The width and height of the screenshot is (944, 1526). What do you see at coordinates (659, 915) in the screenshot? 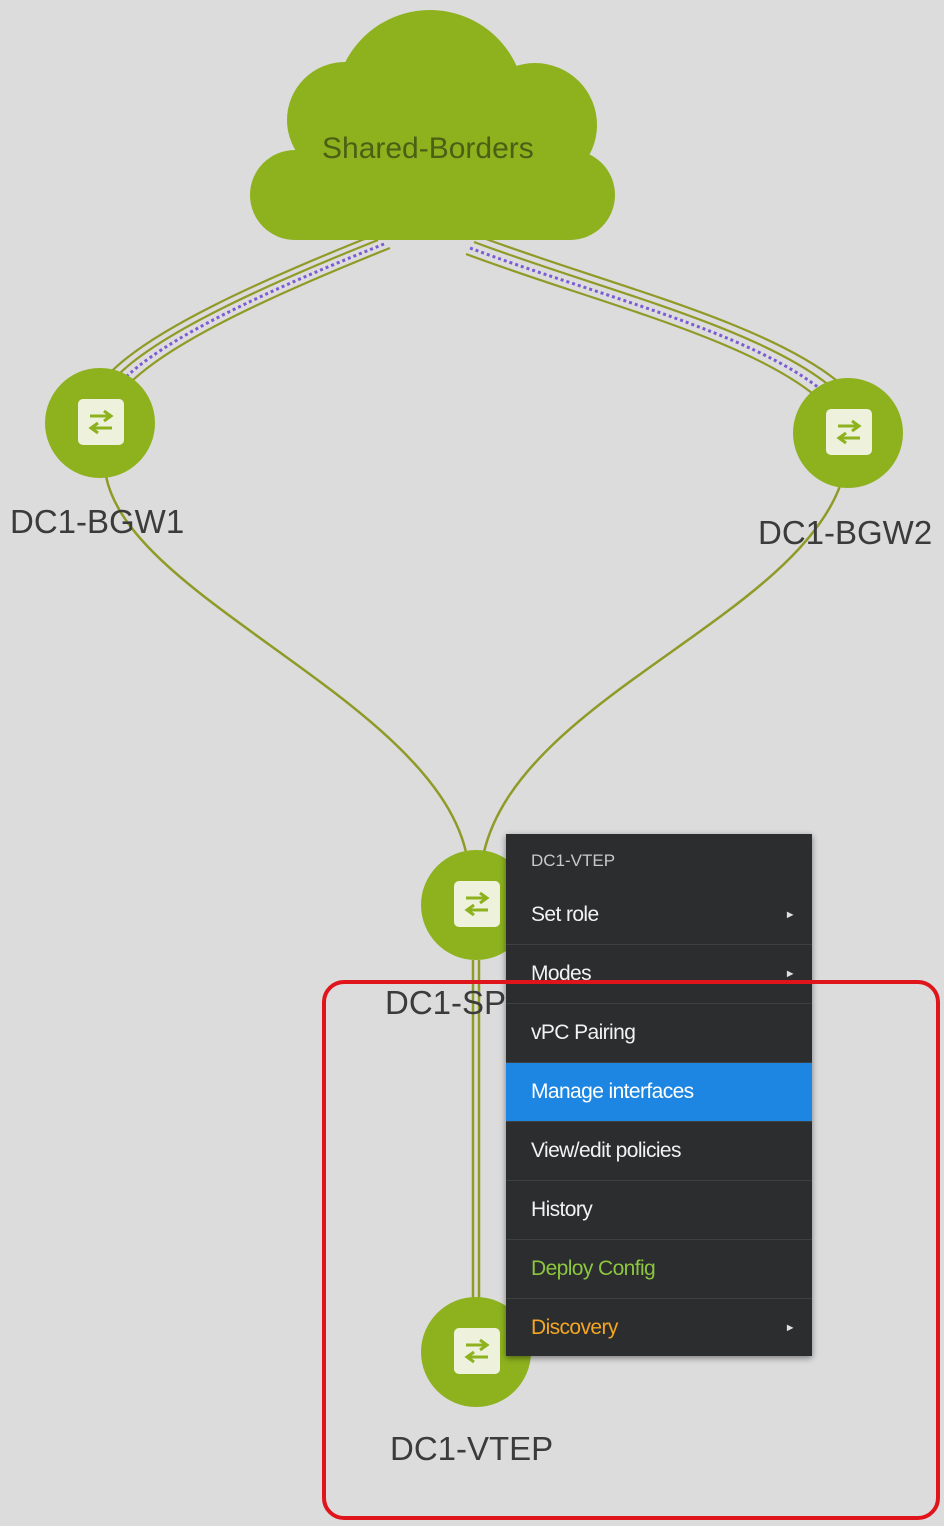
I see `menu-item-set-role: Set role ►` at bounding box center [659, 915].